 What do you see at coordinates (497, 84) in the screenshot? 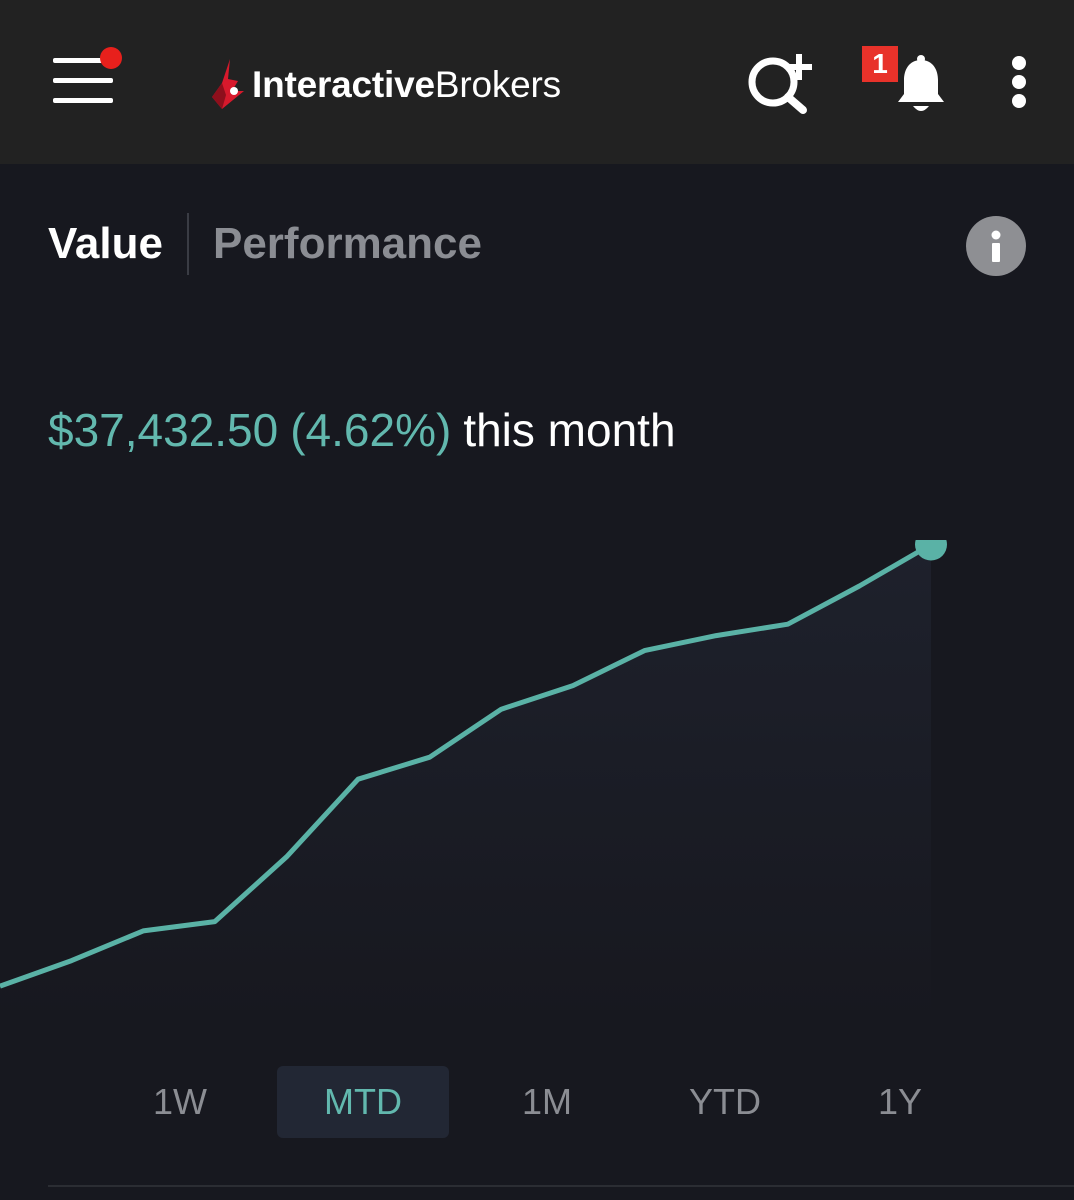
I see `logo-text-regular: Brokers` at bounding box center [497, 84].